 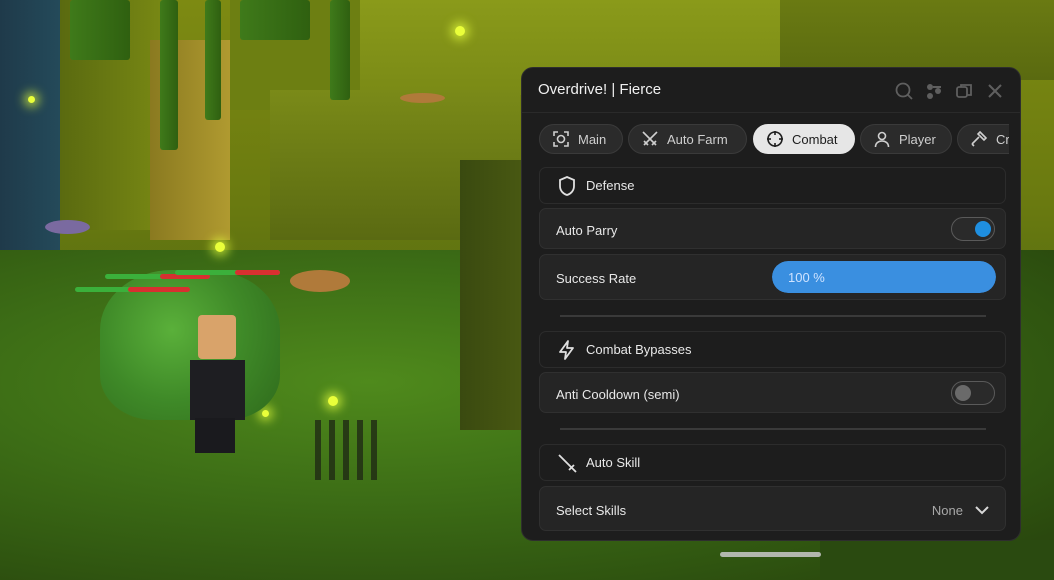 I want to click on tab-bar: Main Auto Farm Combat Player Cr, so click(x=774, y=140).